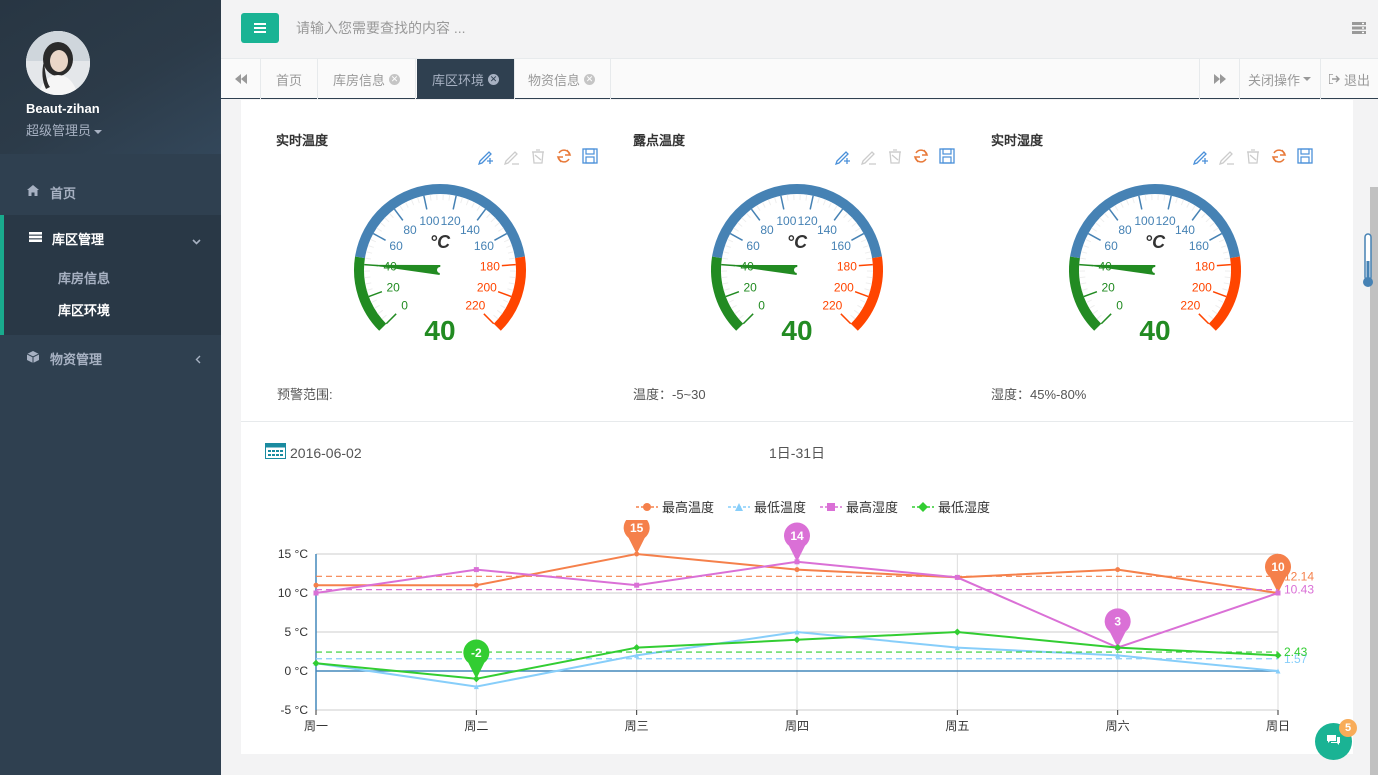 The height and width of the screenshot is (775, 1378). Describe the element at coordinates (1017, 140) in the screenshot. I see `gauge-title: 实时湿度` at that location.